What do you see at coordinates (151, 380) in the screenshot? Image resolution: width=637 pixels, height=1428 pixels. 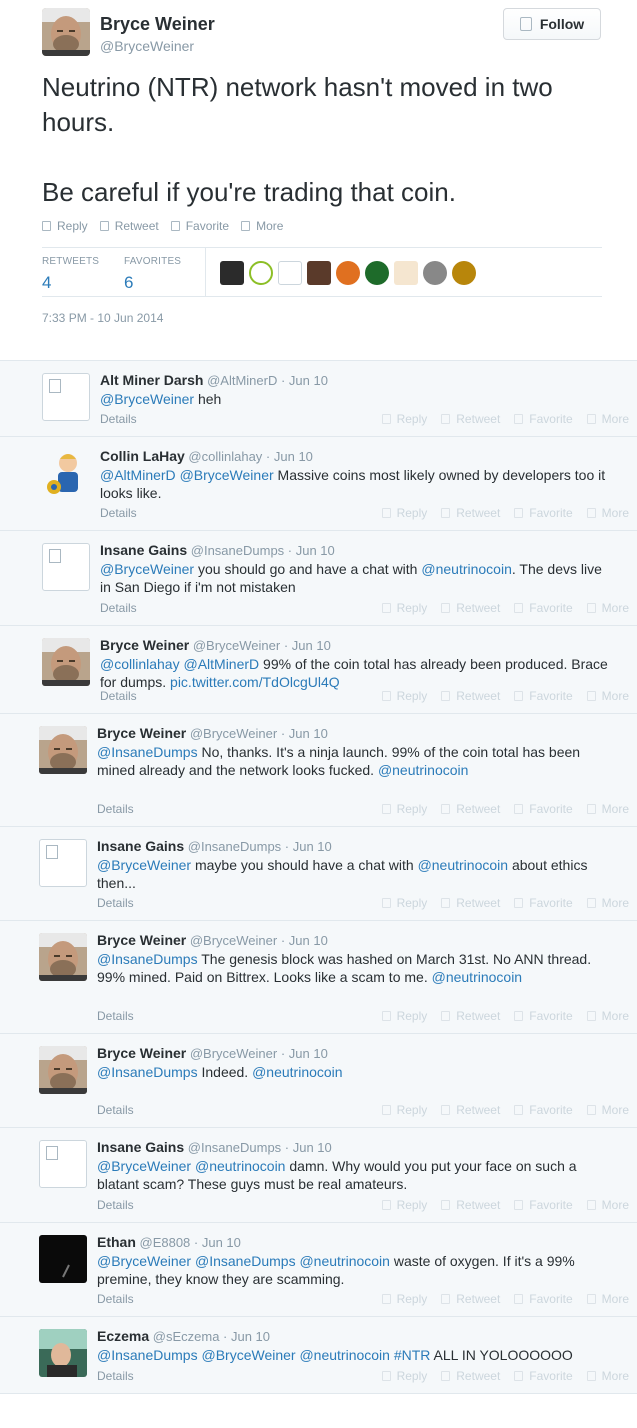 I see `reply-author-name: Alt Miner Darsh` at bounding box center [151, 380].